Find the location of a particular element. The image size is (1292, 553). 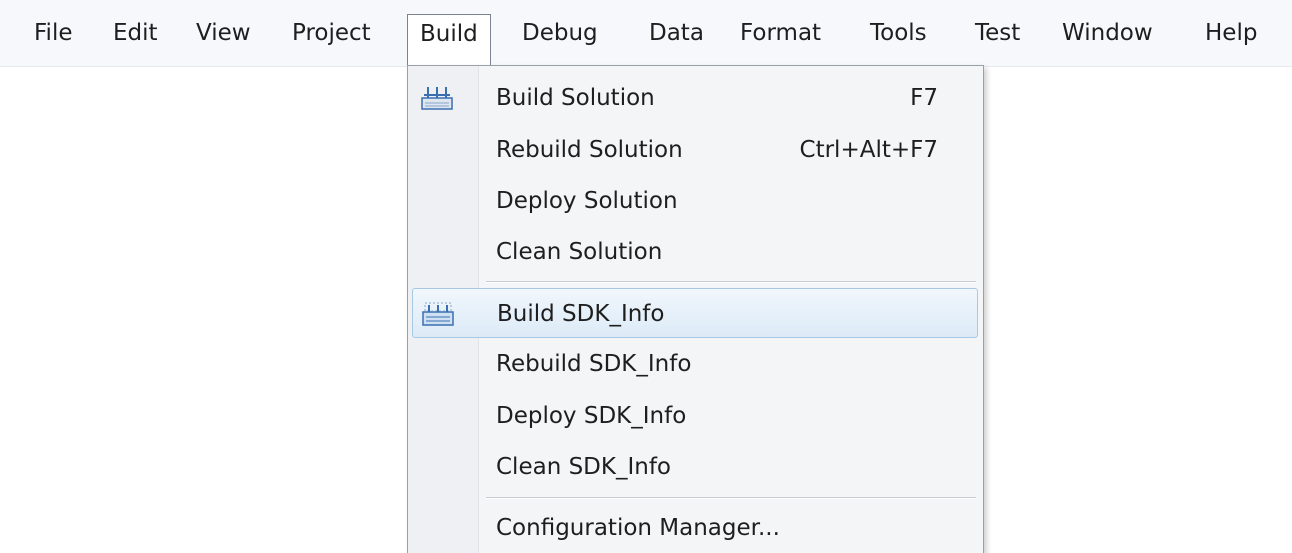

menu-edit: Edit is located at coordinates (135, 33).